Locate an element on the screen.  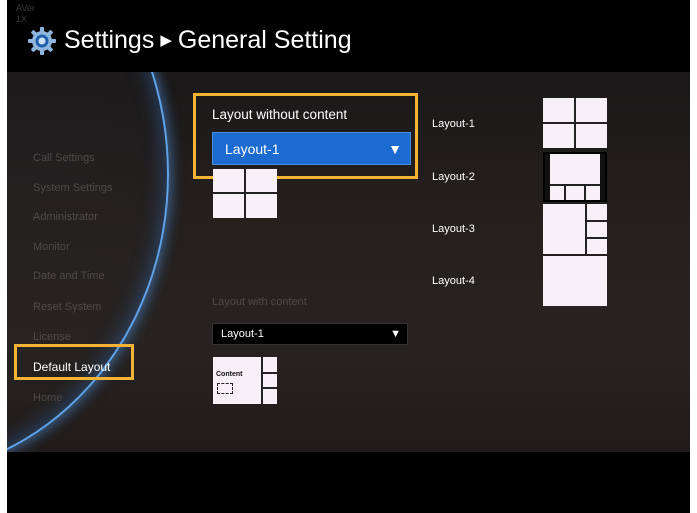
page-title: Settings ▶ General Setting is located at coordinates (208, 40).